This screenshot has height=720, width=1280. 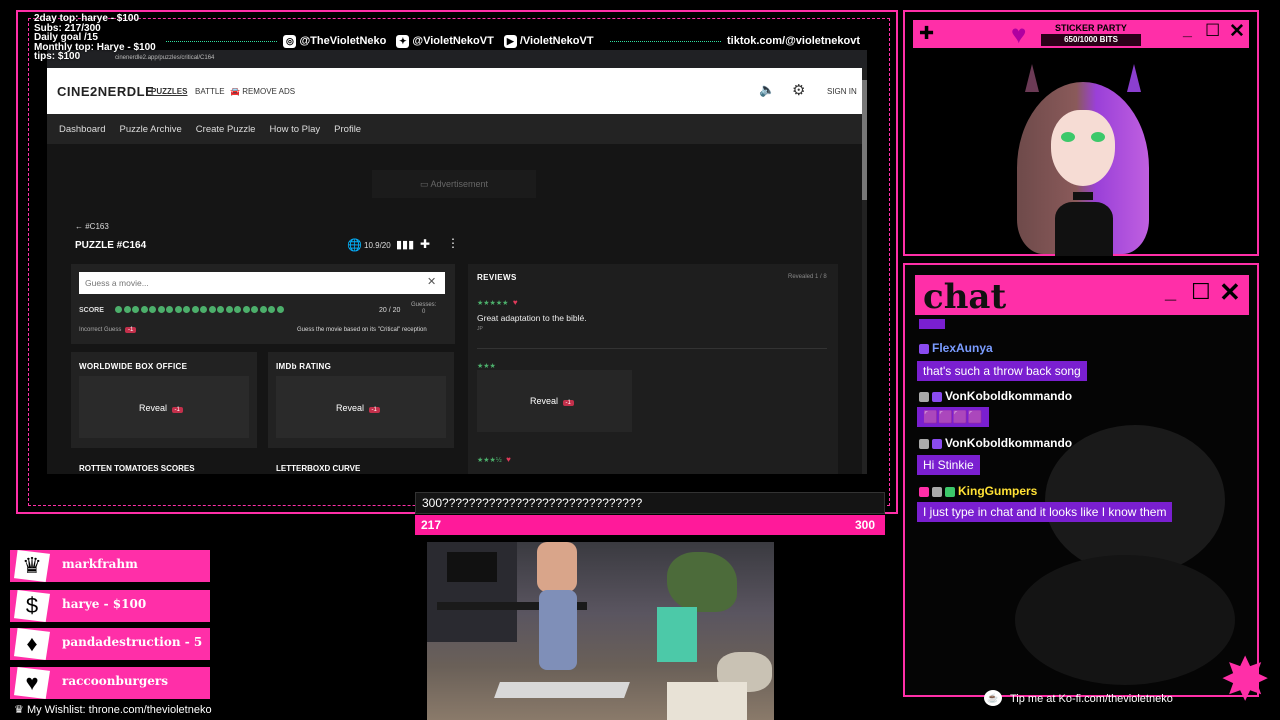 What do you see at coordinates (150, 129) in the screenshot?
I see `subnav-puzzle-archive: Puzzle Archive` at bounding box center [150, 129].